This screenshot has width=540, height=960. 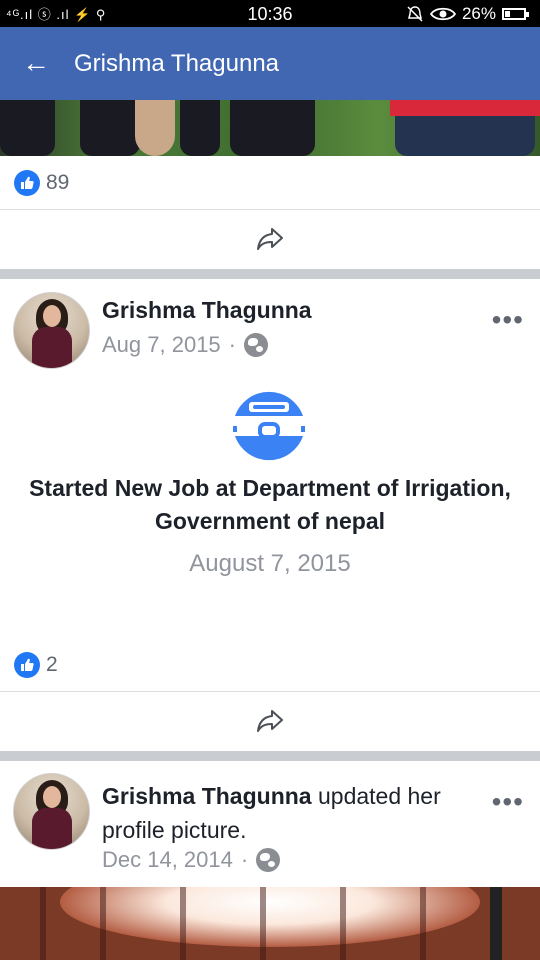 I want to click on status-right: 26%, so click(x=467, y=14).